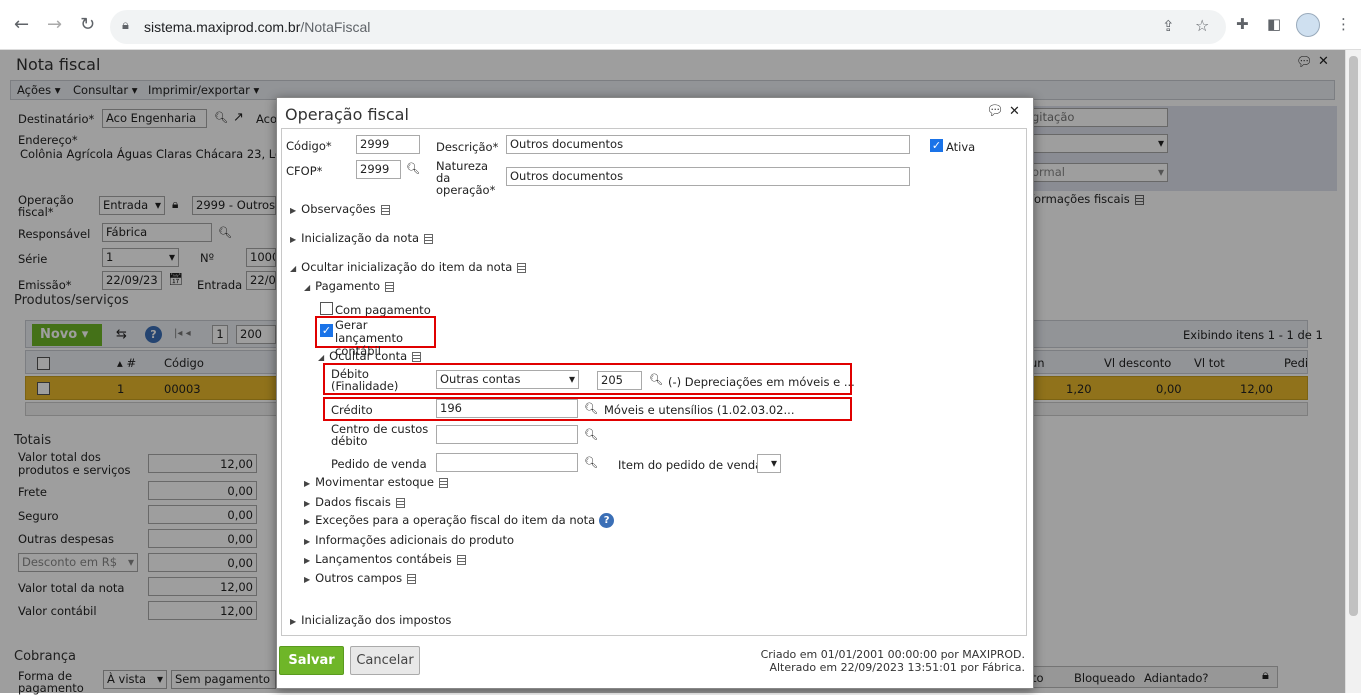 The width and height of the screenshot is (1361, 695). I want to click on section-observacoes: ▶ Observações, so click(340, 209).